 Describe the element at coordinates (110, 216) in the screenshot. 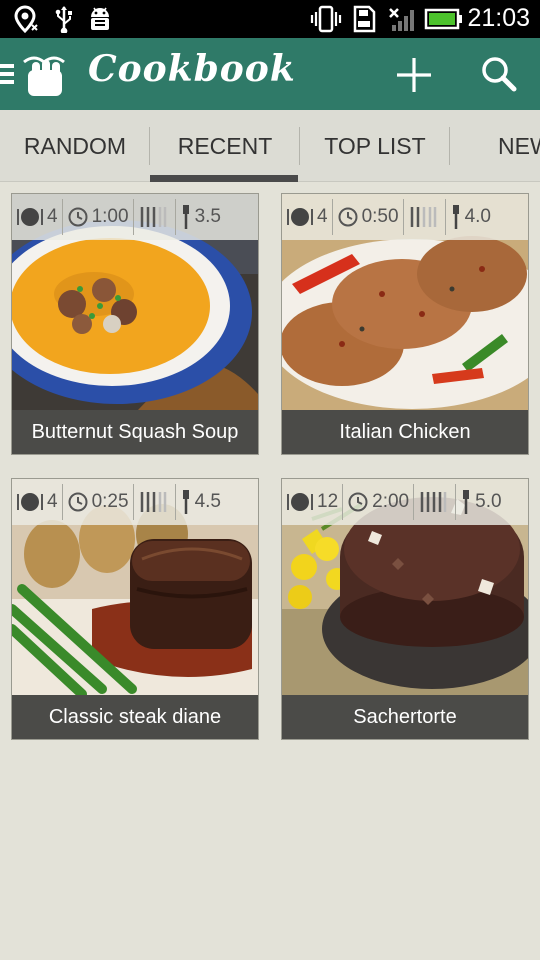

I see `cook-time: 1:00` at that location.